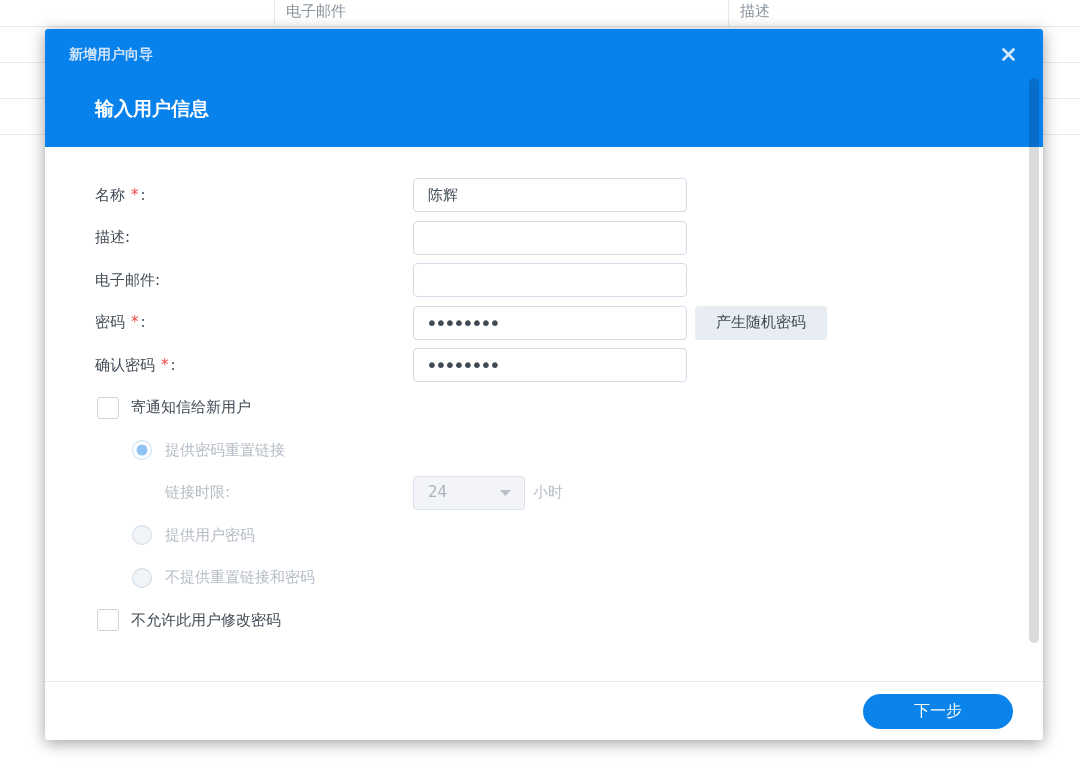 Image resolution: width=1080 pixels, height=776 pixels. Describe the element at coordinates (225, 450) in the screenshot. I see `radio-label: 提供密码重置链接` at that location.